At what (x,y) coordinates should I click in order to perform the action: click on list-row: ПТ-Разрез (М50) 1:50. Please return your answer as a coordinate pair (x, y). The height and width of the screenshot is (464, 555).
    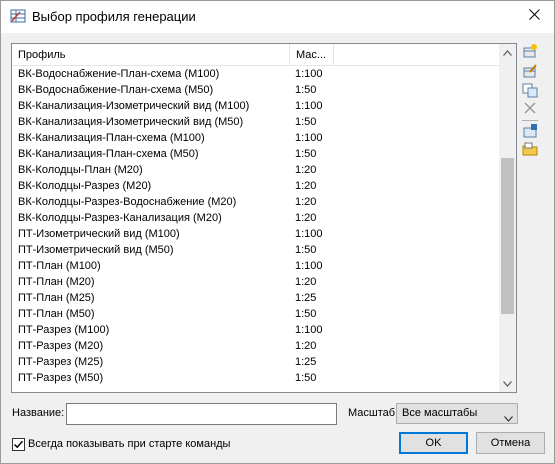
    Looking at the image, I should click on (256, 378).